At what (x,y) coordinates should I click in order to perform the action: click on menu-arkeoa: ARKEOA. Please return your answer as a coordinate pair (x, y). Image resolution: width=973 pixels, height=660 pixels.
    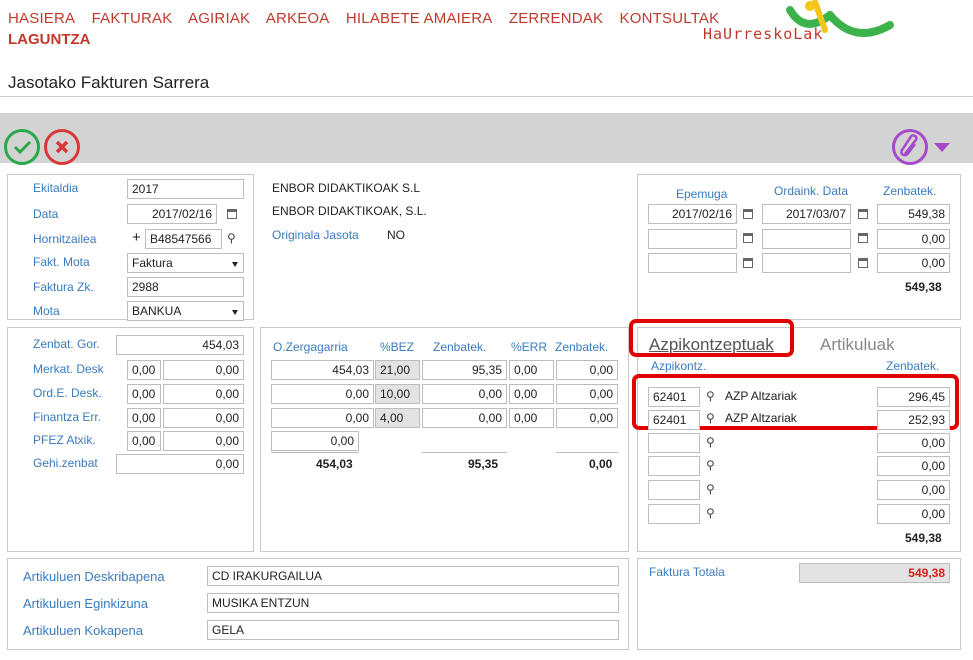
    Looking at the image, I should click on (298, 18).